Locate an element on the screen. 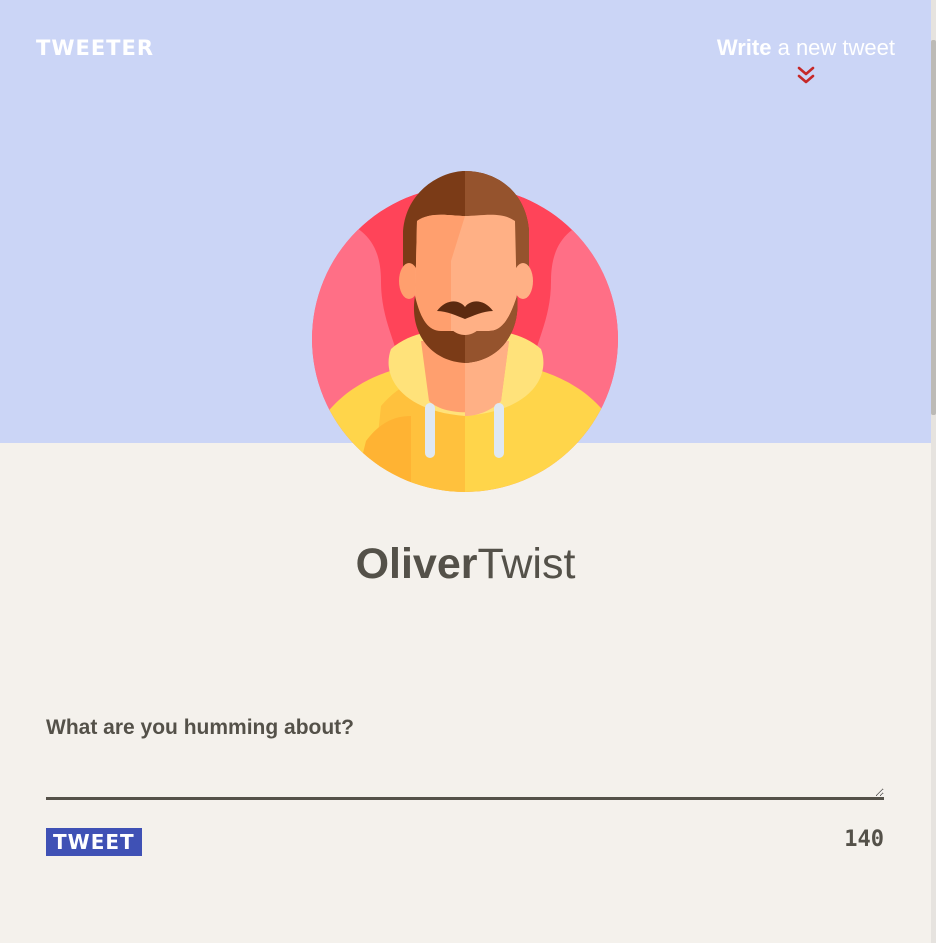 The height and width of the screenshot is (943, 936). character-counter: 140 is located at coordinates (864, 839).